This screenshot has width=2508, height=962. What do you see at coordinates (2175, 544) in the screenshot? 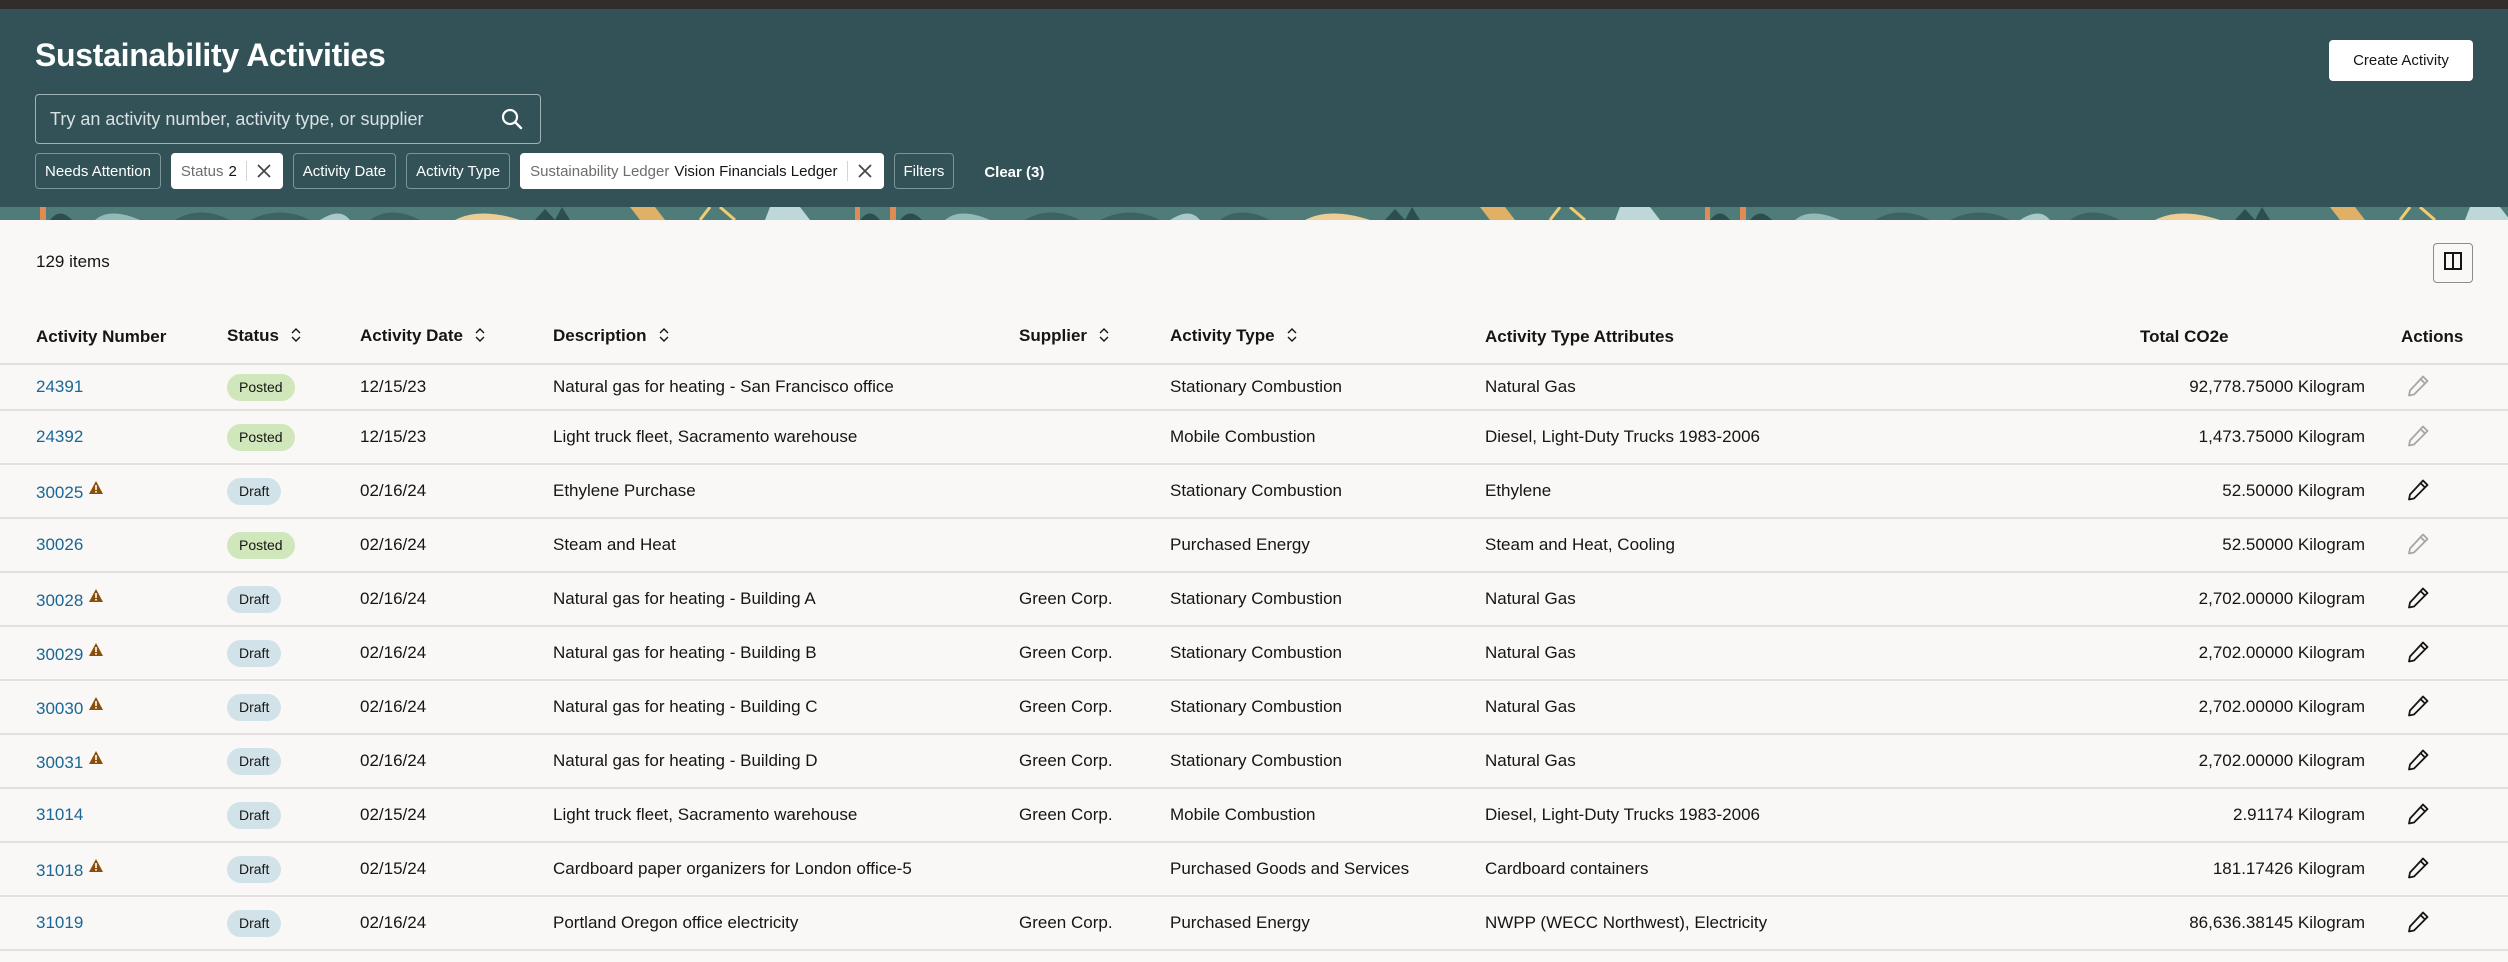
I see `cell-total-co2e: 52.50000 Kilogram` at bounding box center [2175, 544].